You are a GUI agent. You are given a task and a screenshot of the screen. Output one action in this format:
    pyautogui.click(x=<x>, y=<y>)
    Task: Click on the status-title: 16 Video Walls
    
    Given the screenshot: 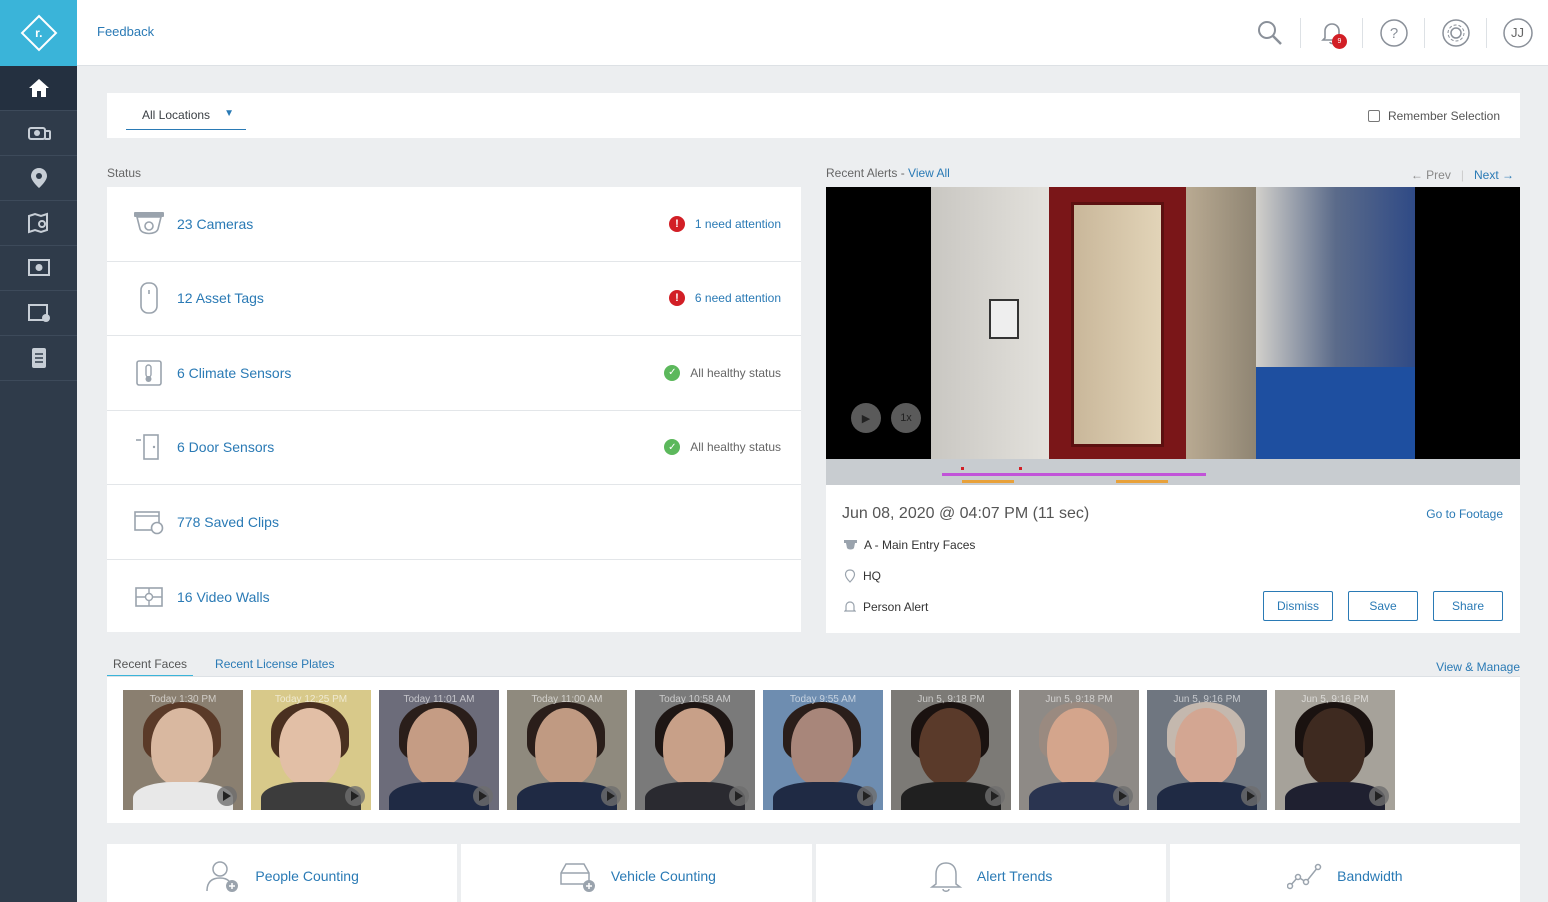 What is the action you would take?
    pyautogui.click(x=223, y=597)
    